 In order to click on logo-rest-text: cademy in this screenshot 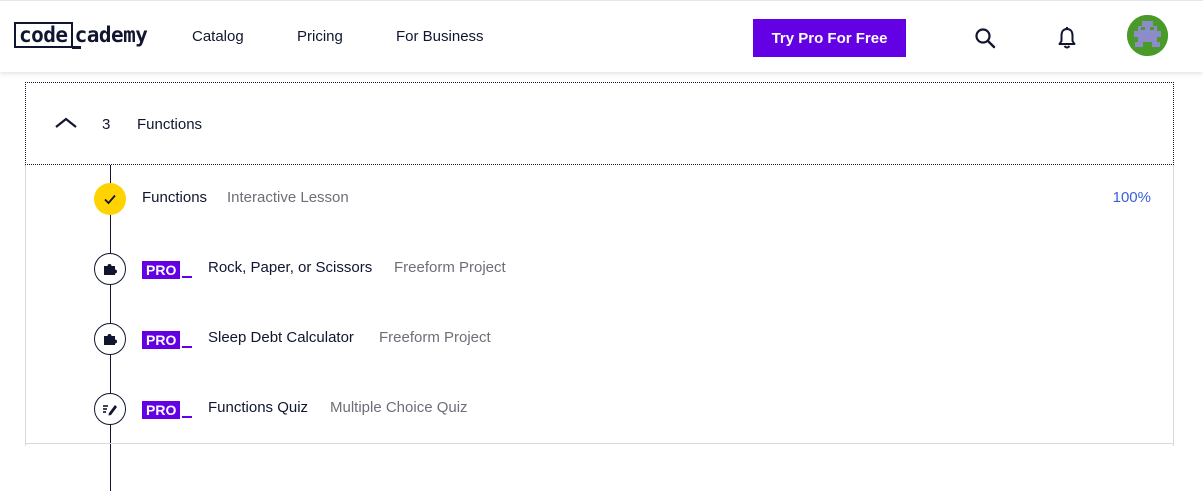, I will do `click(111, 35)`.